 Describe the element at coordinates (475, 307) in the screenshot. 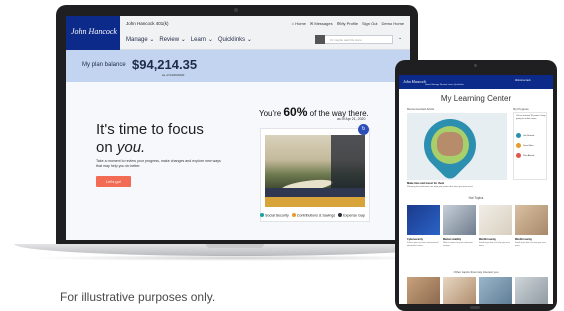

I see `tablet-home-indicator` at that location.